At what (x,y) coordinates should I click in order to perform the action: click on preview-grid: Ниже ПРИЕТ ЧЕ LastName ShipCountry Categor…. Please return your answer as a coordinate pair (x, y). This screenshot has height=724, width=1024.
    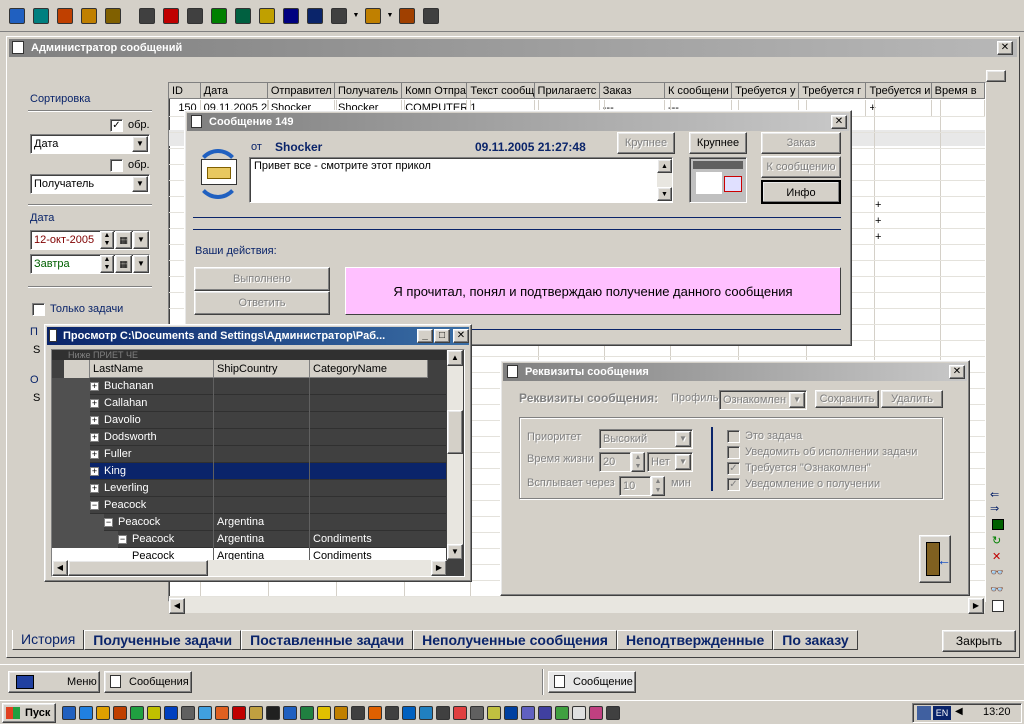
    Looking at the image, I should click on (258, 463).